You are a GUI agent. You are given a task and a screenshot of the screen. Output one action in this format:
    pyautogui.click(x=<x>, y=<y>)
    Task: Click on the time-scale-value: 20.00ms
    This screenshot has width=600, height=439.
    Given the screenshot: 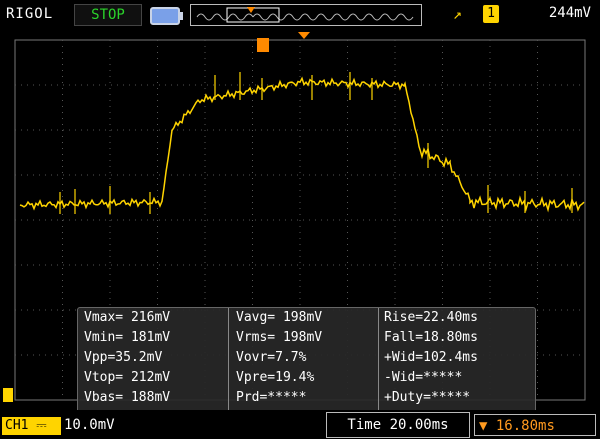 What is the action you would take?
    pyautogui.click(x=419, y=425)
    